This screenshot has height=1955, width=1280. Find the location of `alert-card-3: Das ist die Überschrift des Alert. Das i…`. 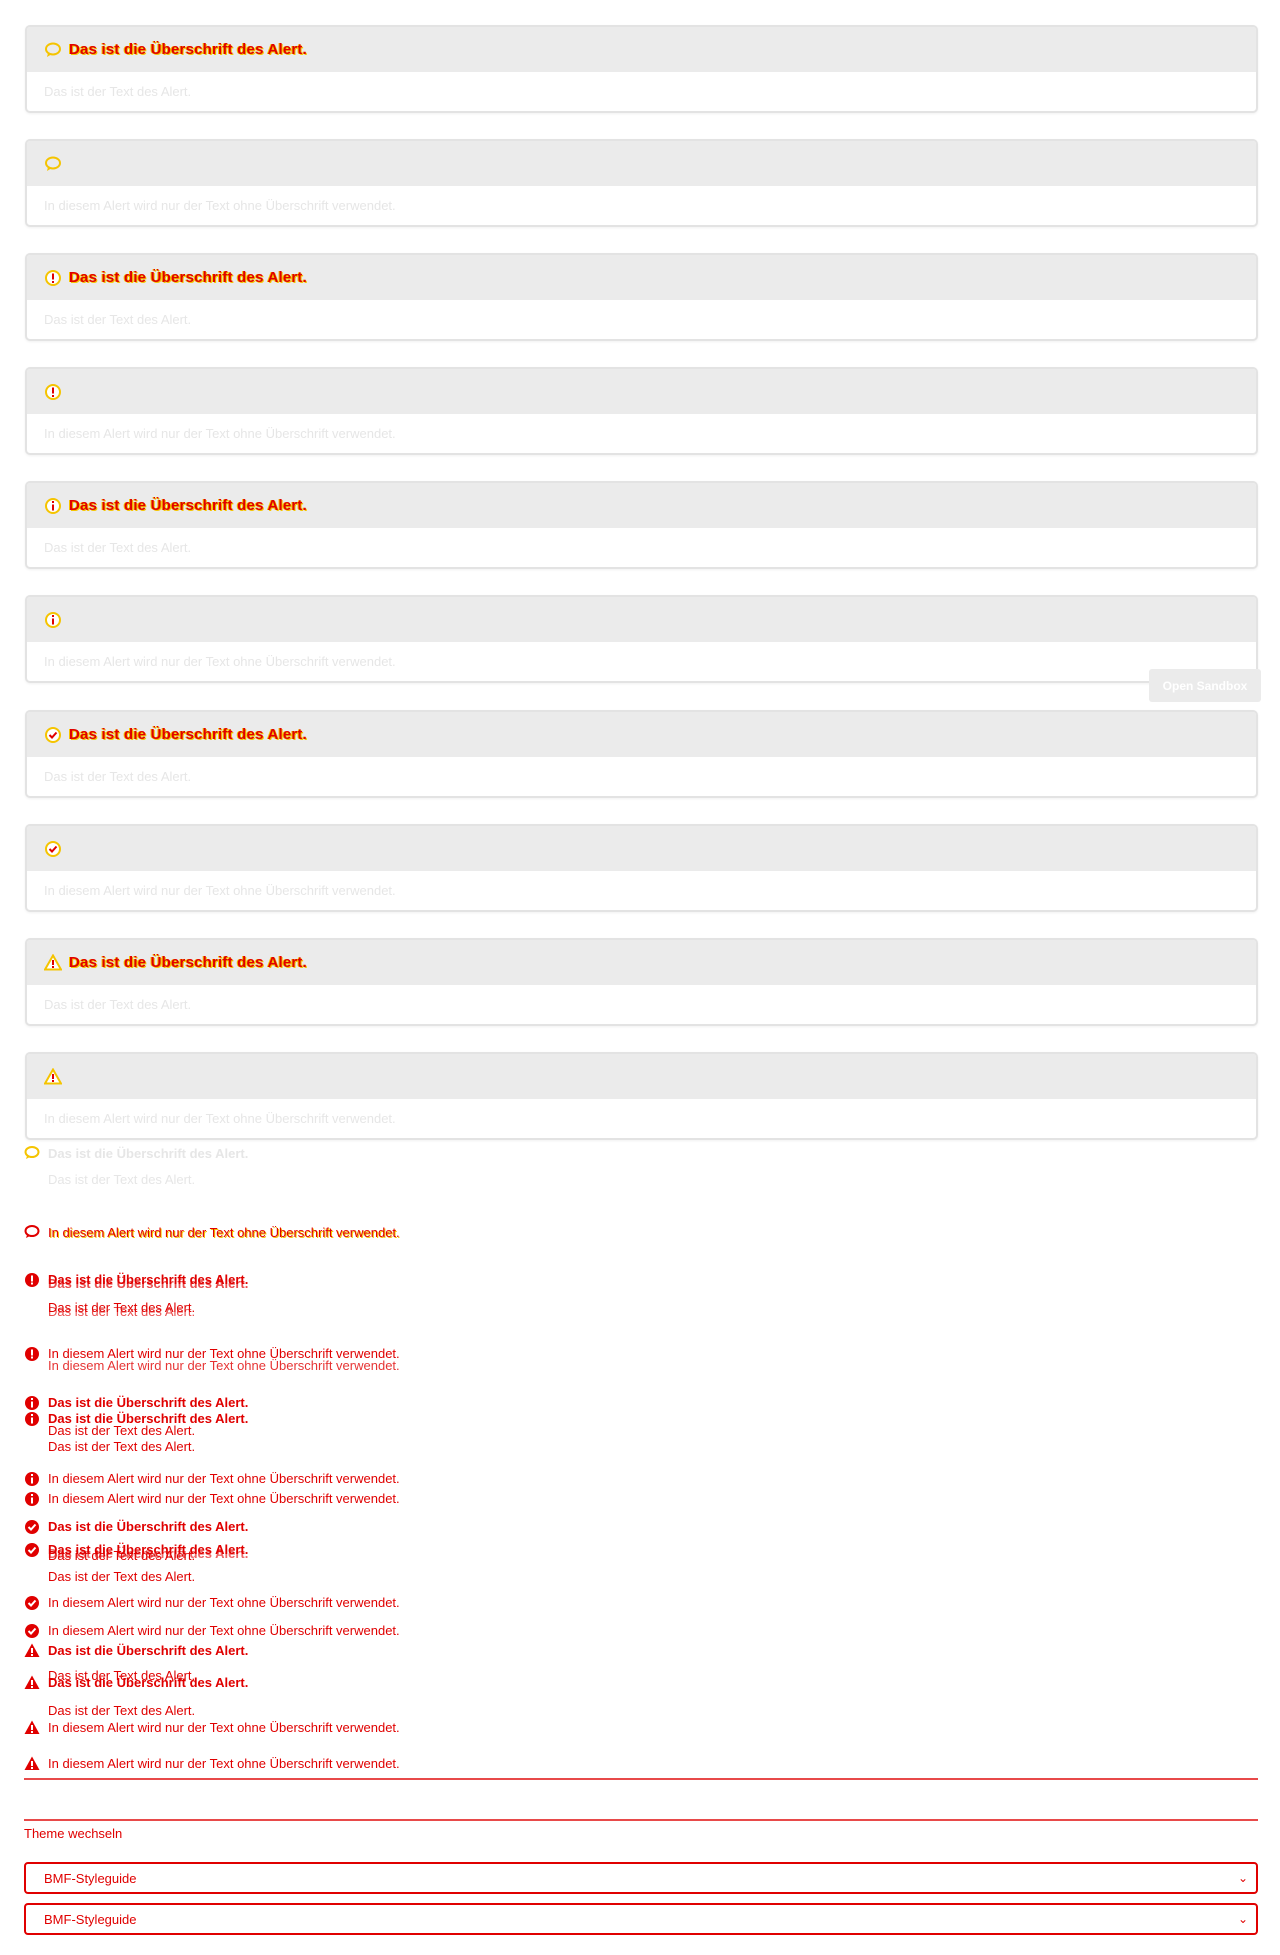

alert-card-3: Das ist die Überschrift des Alert. Das i… is located at coordinates (641, 297).